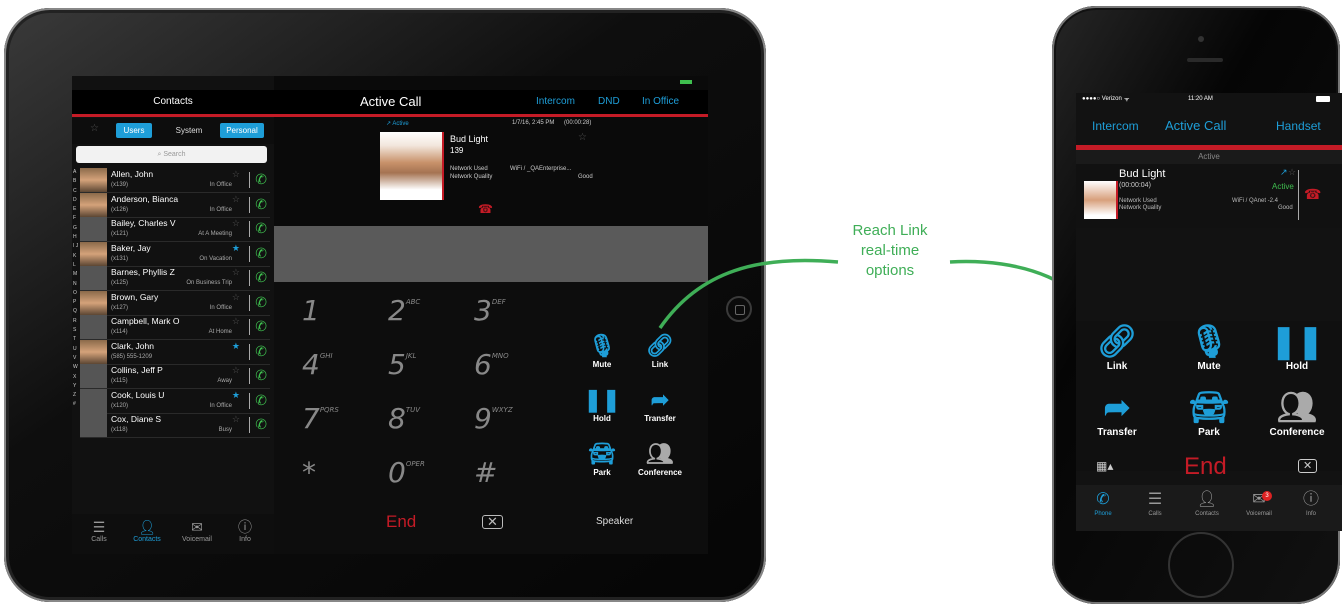  Describe the element at coordinates (1284, 172) in the screenshot. I see `call-direction-icon: ↗` at that location.